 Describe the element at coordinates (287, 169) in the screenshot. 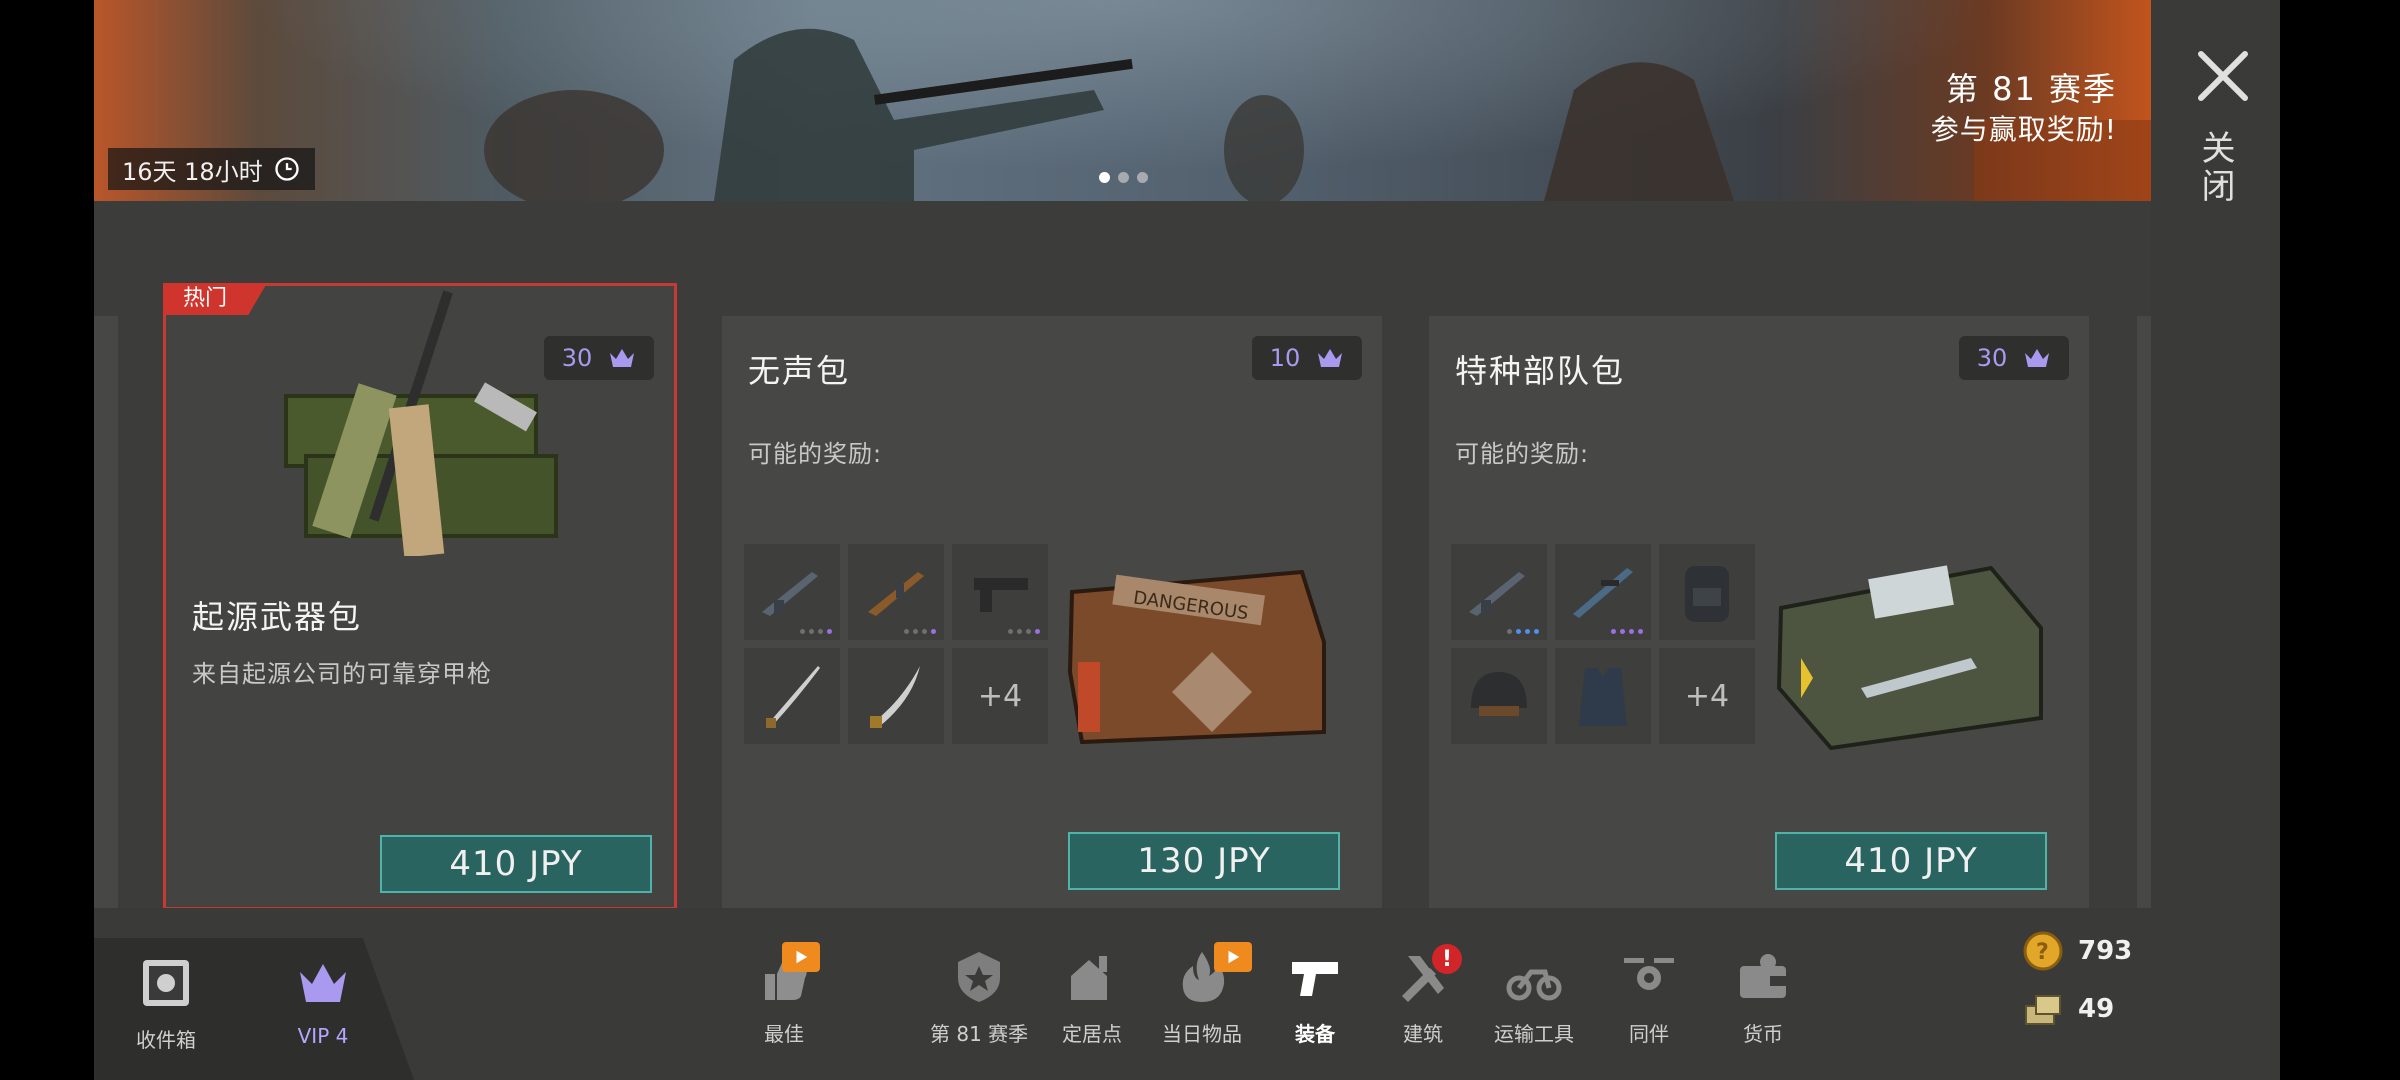

I see `clock-icon` at that location.